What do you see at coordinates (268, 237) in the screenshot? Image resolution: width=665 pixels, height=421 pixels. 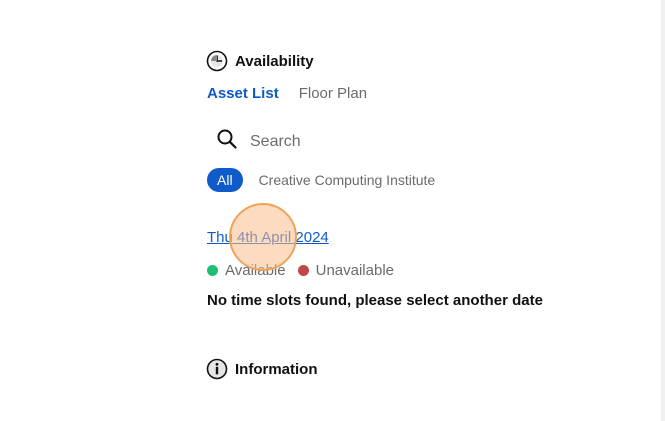 I see `date-link: Thu 4th April 2024` at bounding box center [268, 237].